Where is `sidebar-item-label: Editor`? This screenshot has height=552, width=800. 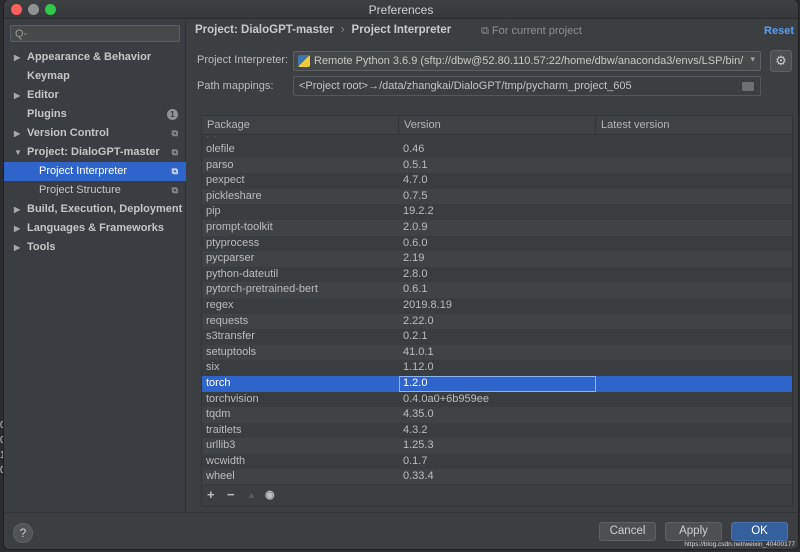
sidebar-item-label: Editor is located at coordinates (43, 95).